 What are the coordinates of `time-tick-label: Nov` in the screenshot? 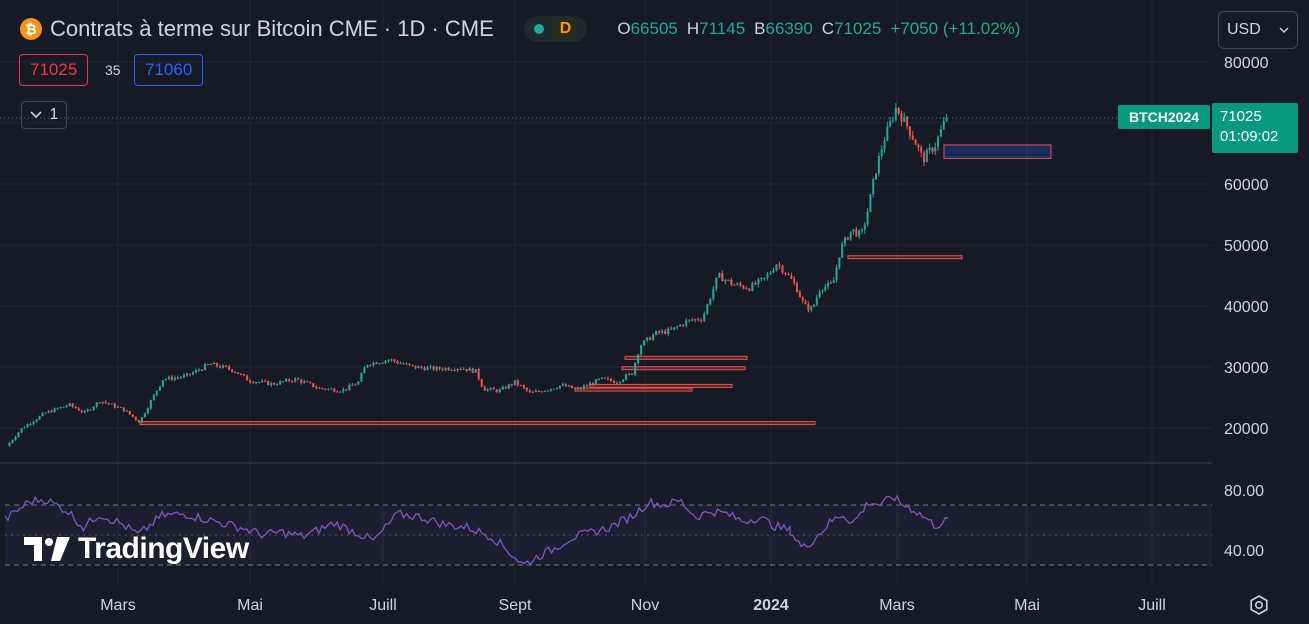 It's located at (645, 605).